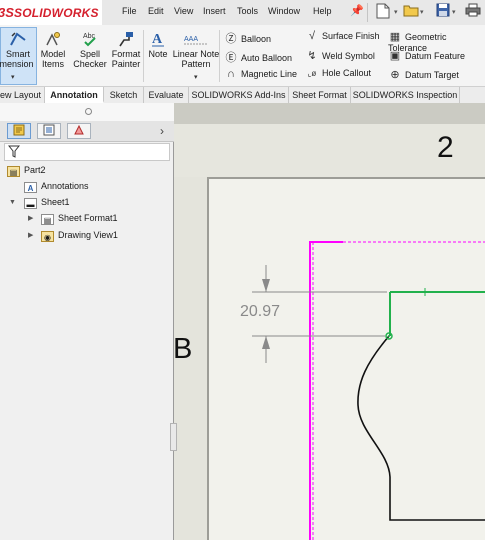 The image size is (485, 540). Describe the element at coordinates (156, 11) in the screenshot. I see `menu-edit: Edit` at that location.